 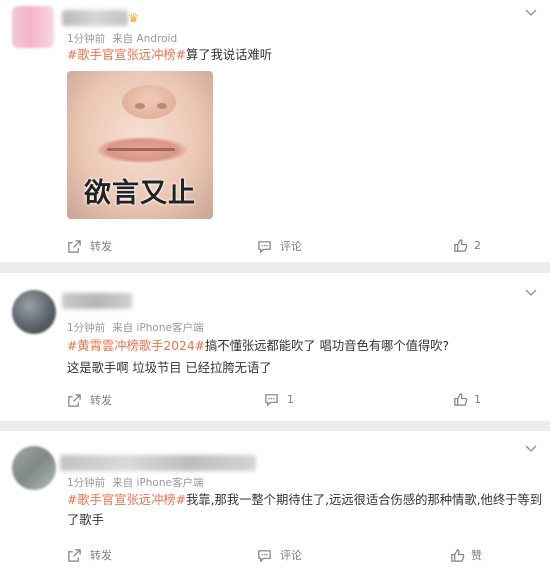 What do you see at coordinates (140, 193) in the screenshot?
I see `image-caption: 欲言又止` at bounding box center [140, 193].